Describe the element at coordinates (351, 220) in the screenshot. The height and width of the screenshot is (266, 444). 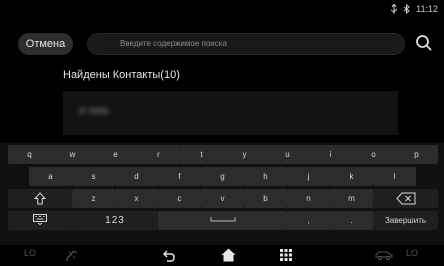
I see `key-period: .` at that location.